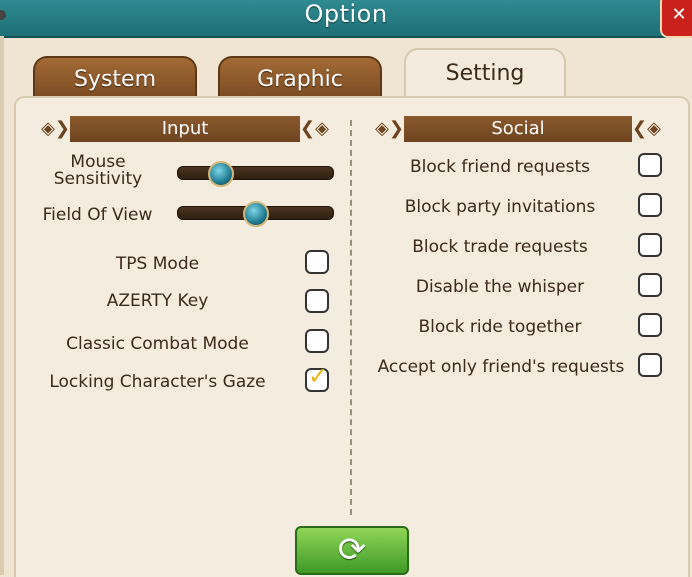 Image resolution: width=692 pixels, height=577 pixels. What do you see at coordinates (97, 215) in the screenshot?
I see `field-of-view-label: Field Of View` at bounding box center [97, 215].